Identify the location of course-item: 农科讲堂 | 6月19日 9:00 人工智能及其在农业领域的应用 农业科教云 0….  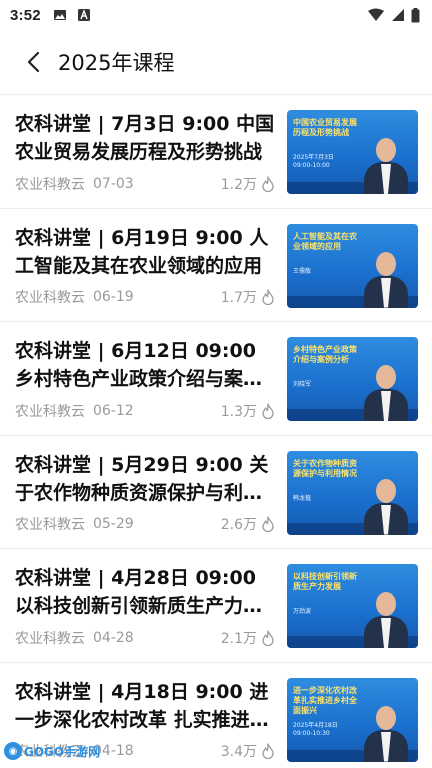
(216, 265).